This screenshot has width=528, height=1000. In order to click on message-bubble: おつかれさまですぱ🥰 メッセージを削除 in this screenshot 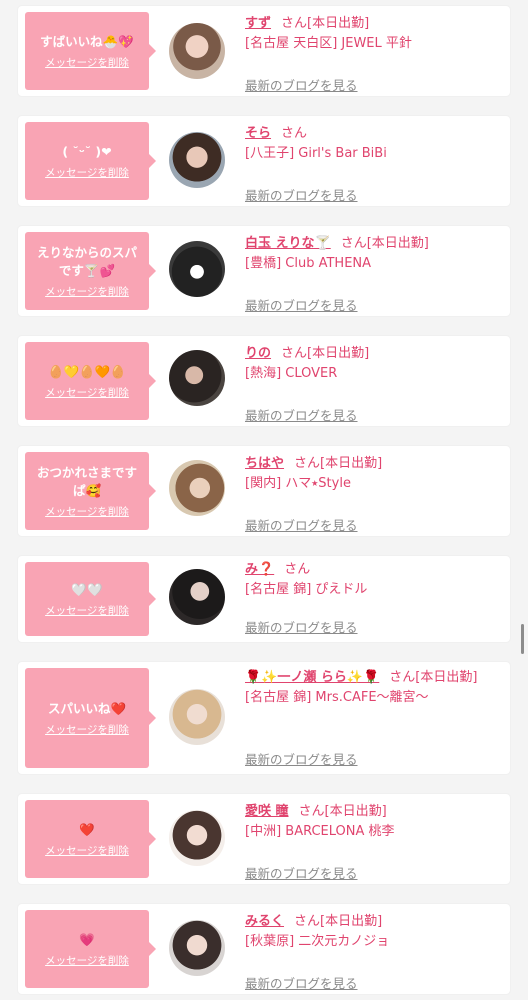, I will do `click(90, 491)`.